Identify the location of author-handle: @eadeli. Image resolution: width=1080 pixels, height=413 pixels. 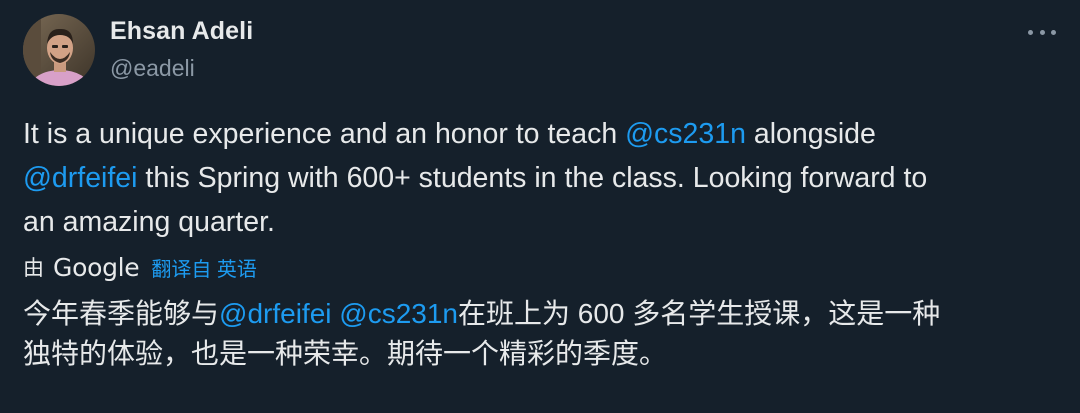
(152, 68).